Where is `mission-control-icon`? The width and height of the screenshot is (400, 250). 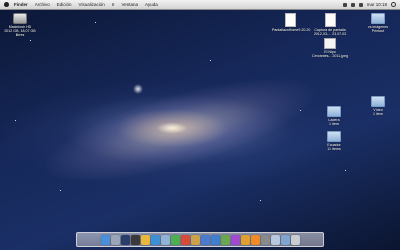
mission-control-icon is located at coordinates (125, 240).